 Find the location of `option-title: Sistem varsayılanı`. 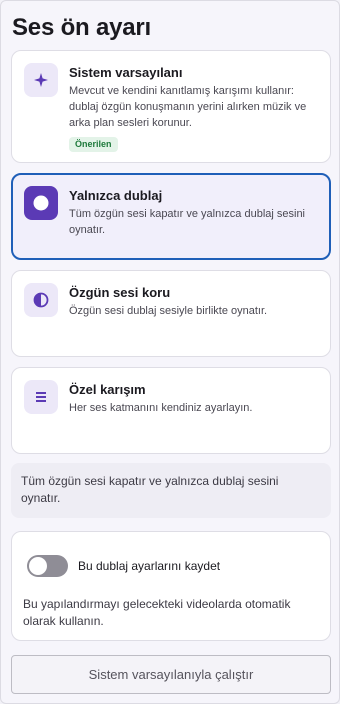

option-title: Sistem varsayılanı is located at coordinates (126, 72).